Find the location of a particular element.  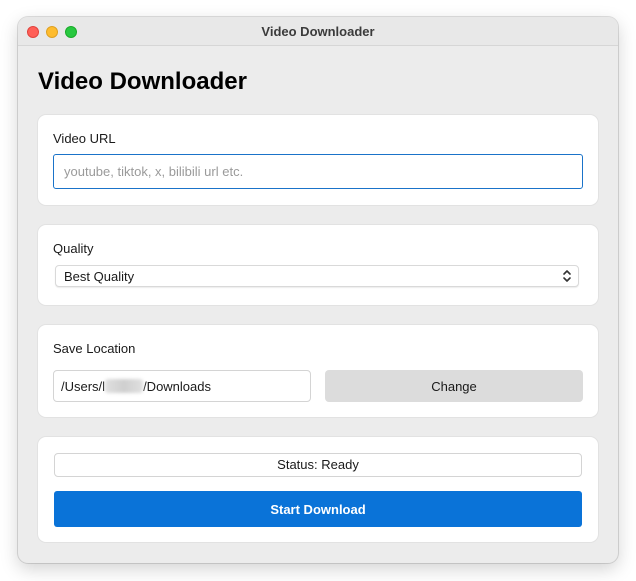

video-url-card: Video URL is located at coordinates (318, 160).